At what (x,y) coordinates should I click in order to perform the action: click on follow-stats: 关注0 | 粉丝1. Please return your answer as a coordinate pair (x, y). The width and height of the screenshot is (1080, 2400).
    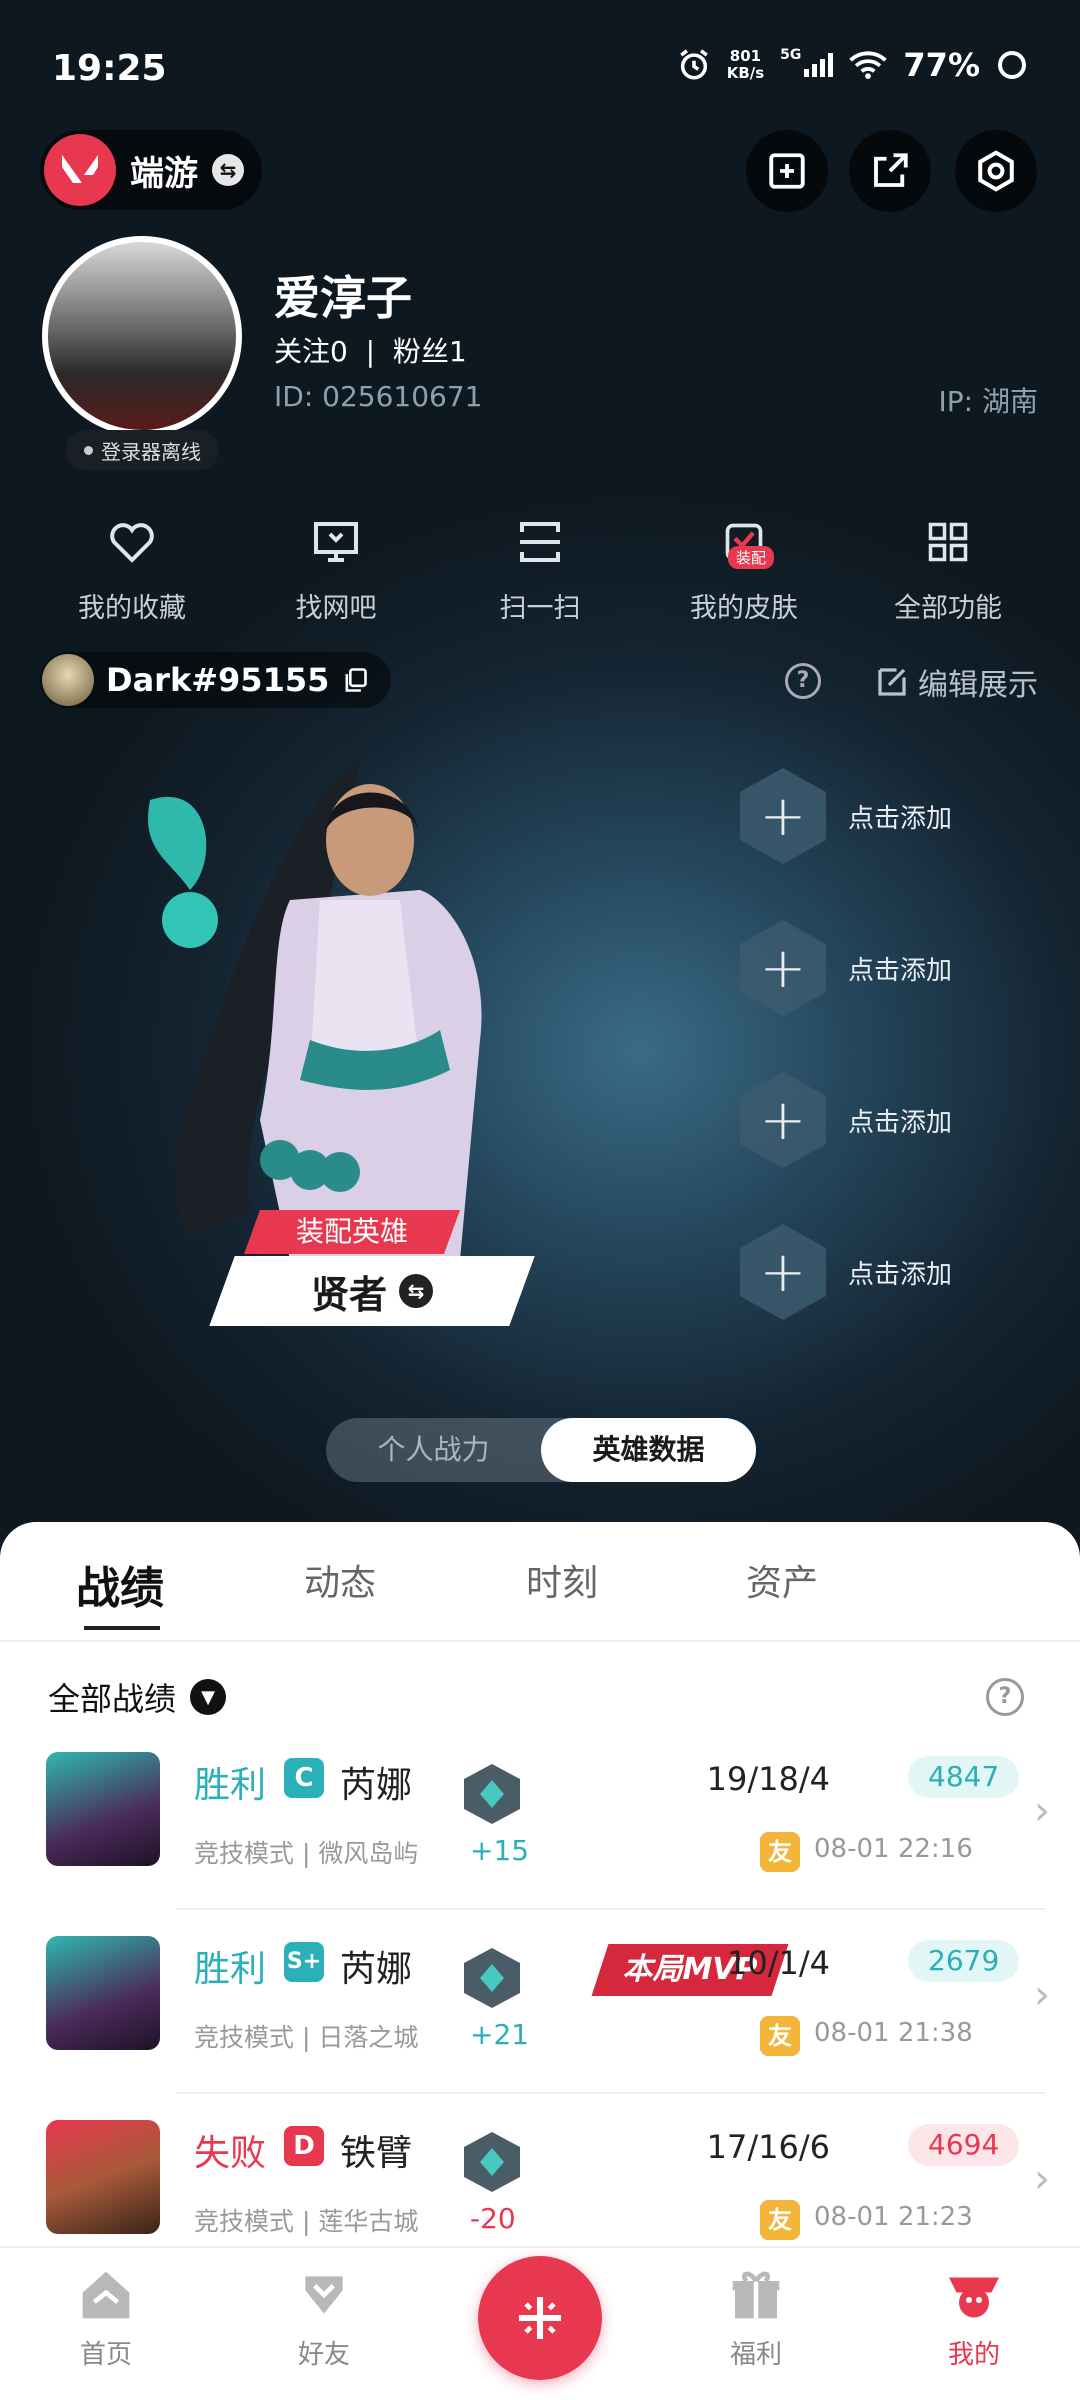
    Looking at the image, I should click on (370, 350).